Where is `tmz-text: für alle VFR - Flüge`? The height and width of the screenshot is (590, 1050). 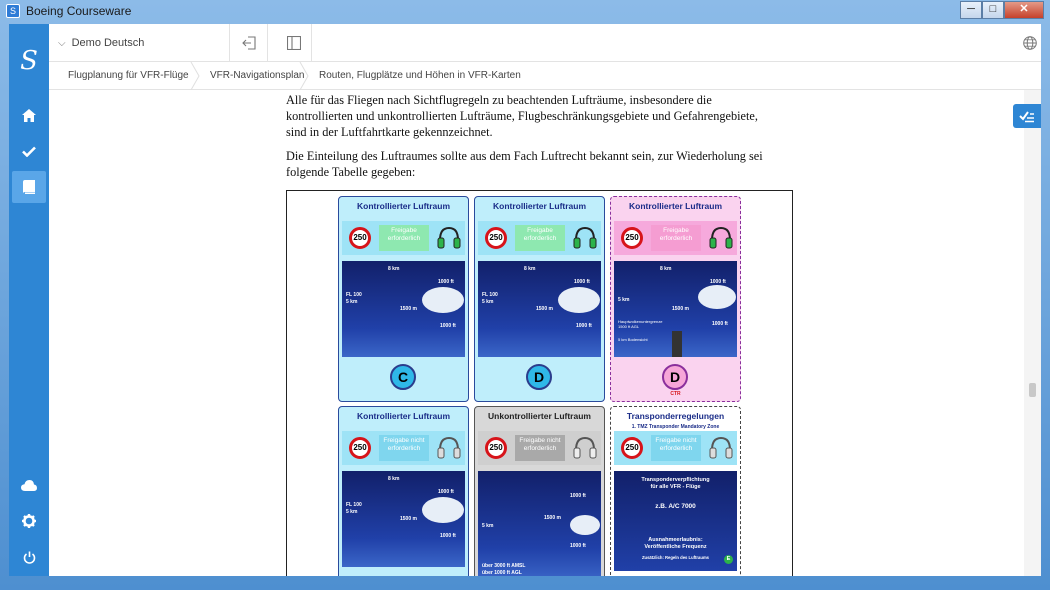
tmz-text: für alle VFR - Flüge is located at coordinates (675, 487).